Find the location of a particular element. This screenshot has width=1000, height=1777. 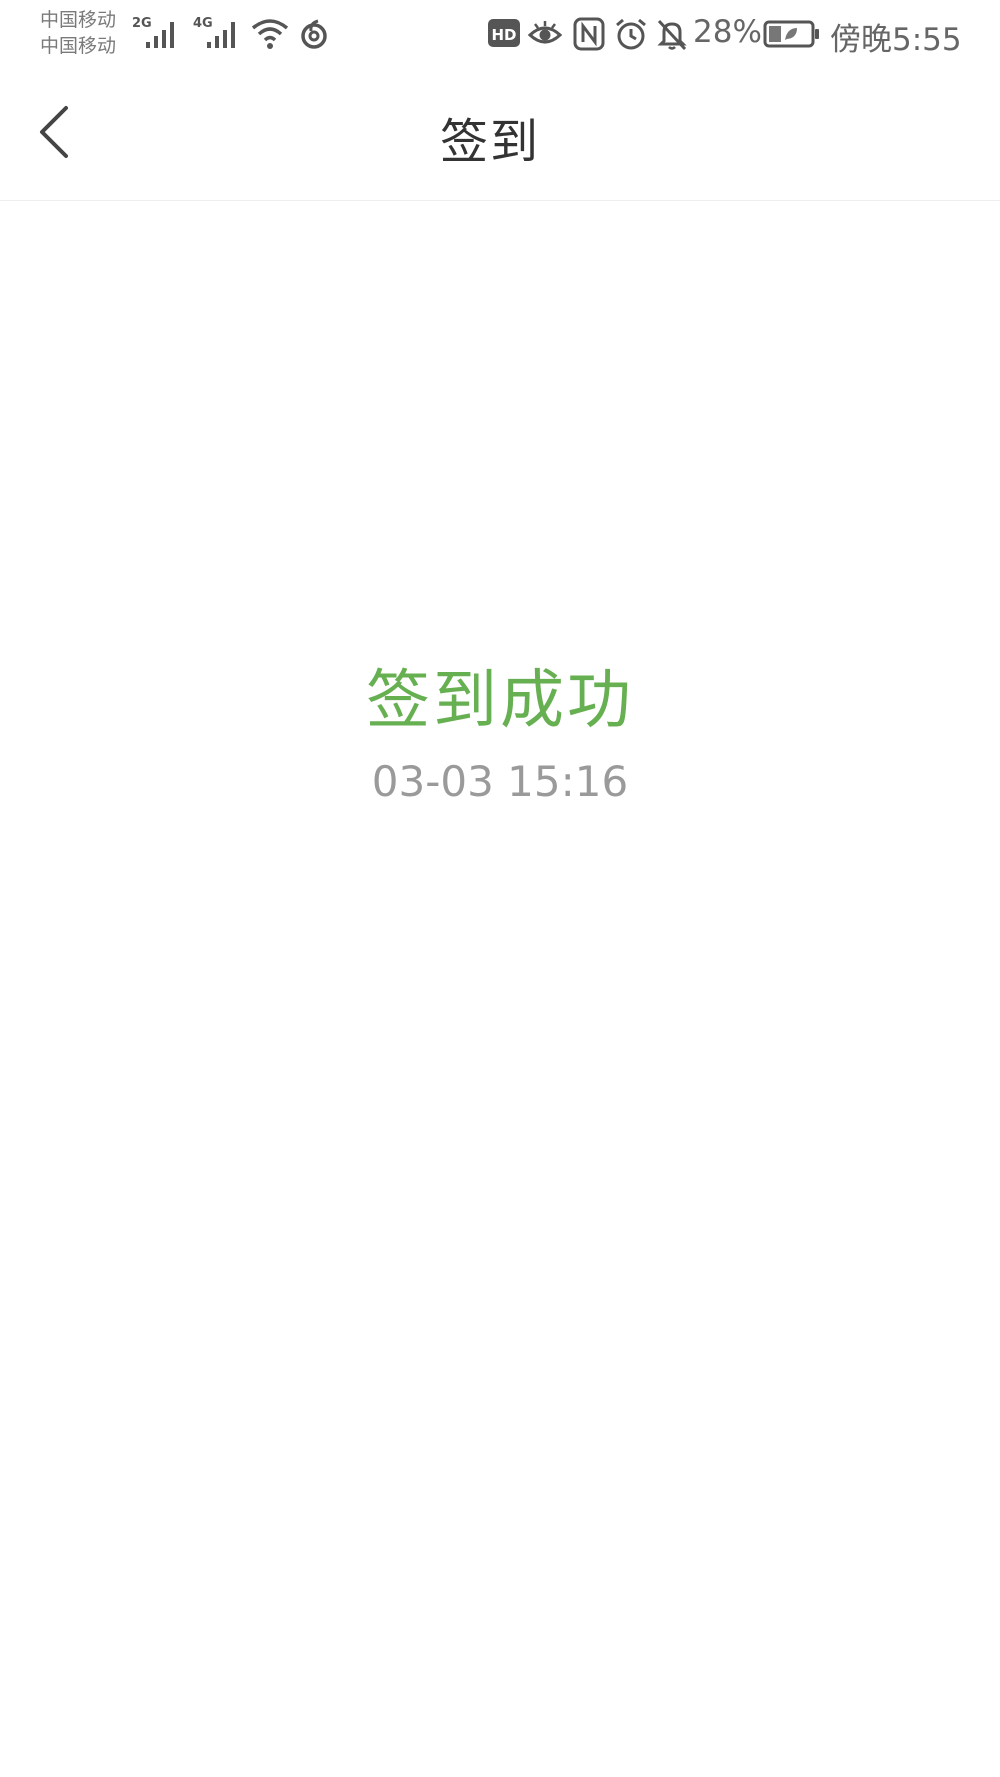

signal-1-icon: 2G is located at coordinates (158, 33).